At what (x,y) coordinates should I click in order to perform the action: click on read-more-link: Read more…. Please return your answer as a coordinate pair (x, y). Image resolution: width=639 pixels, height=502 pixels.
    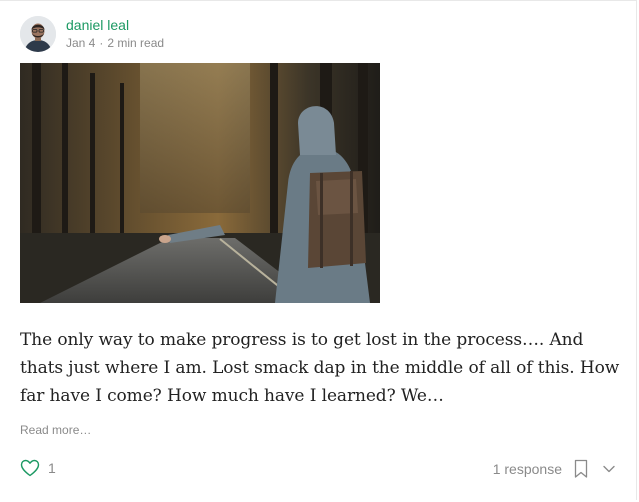
    Looking at the image, I should click on (55, 430).